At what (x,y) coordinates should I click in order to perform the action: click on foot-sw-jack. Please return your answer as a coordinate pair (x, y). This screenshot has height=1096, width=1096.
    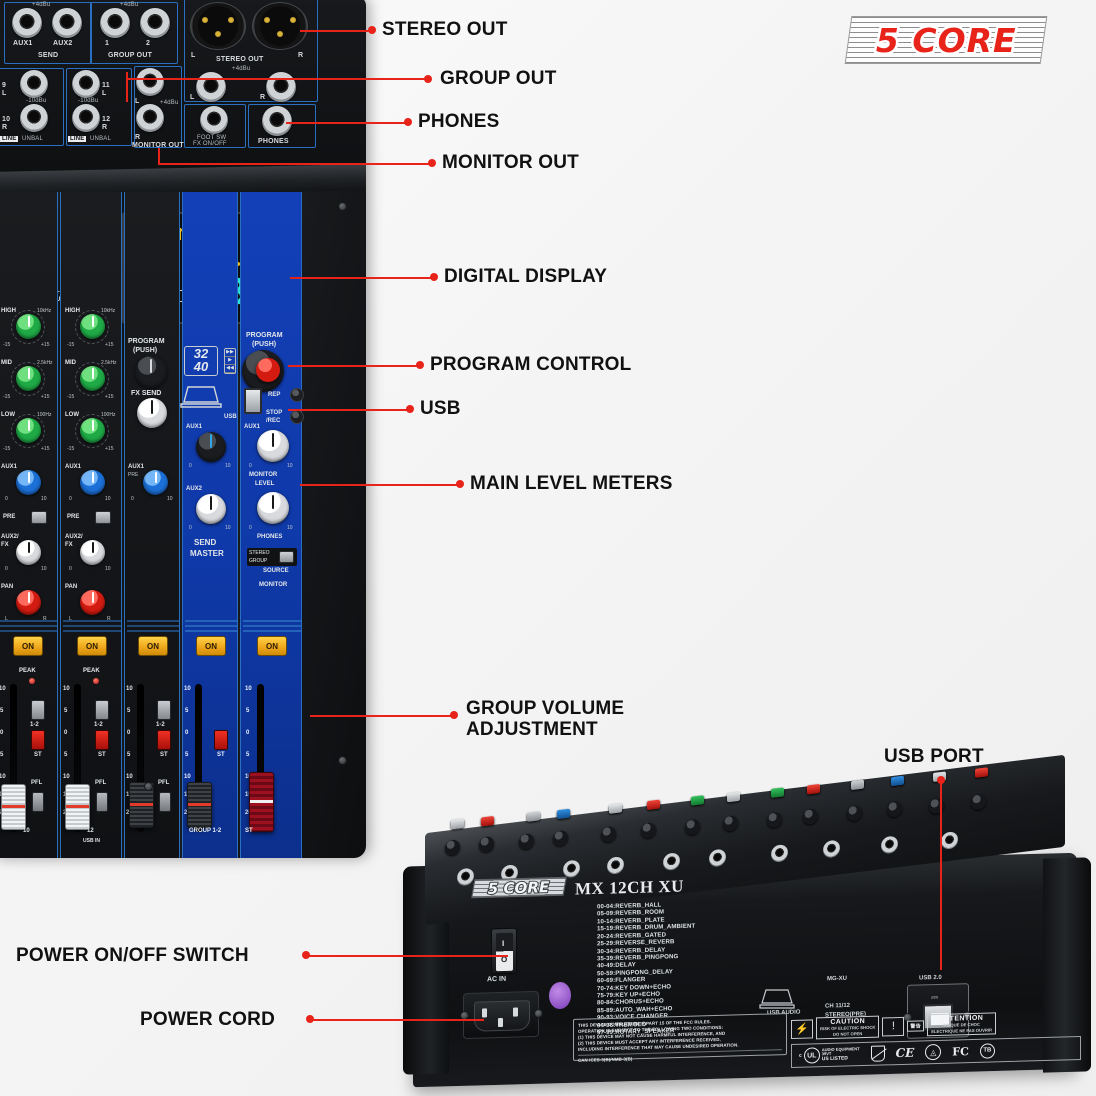
    Looking at the image, I should click on (214, 120).